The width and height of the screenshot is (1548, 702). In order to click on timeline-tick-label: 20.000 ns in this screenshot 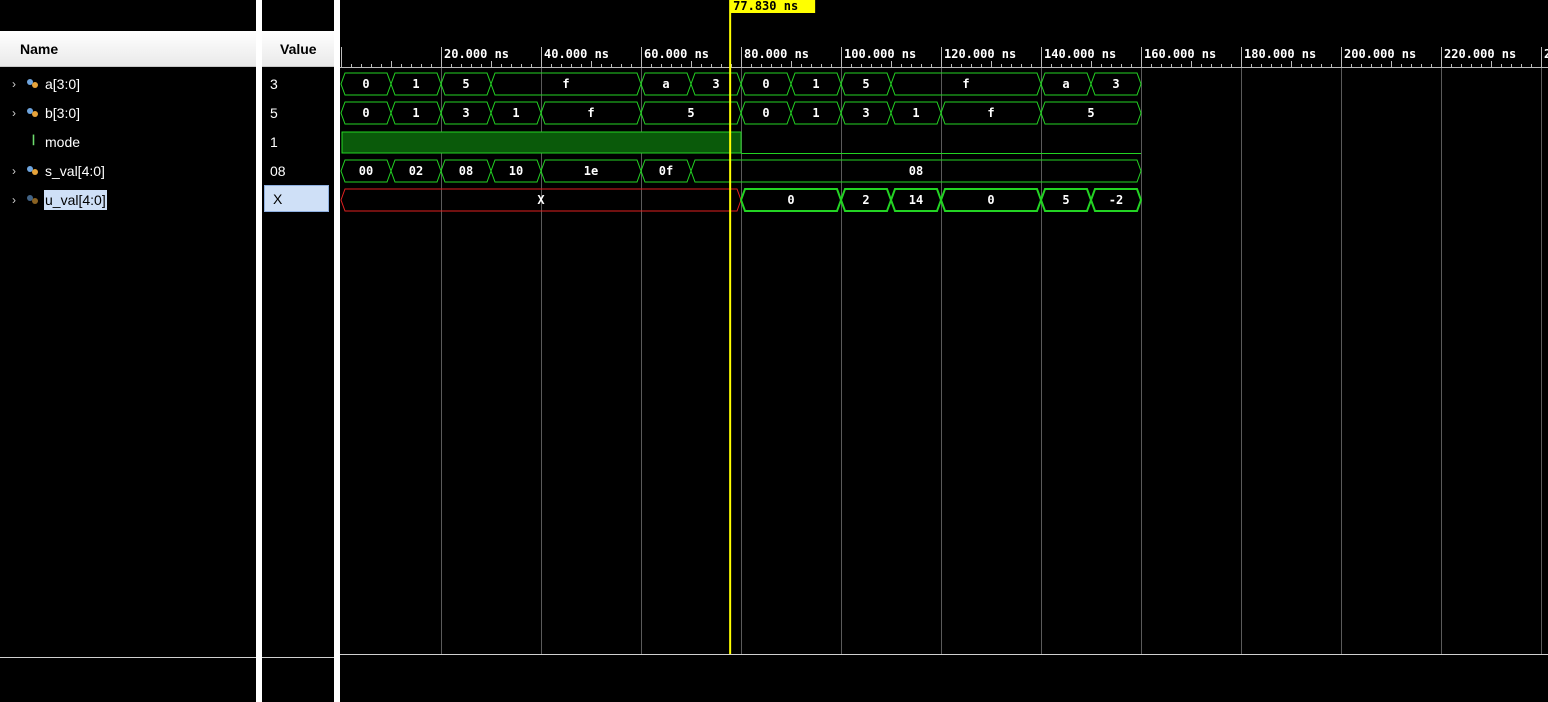, I will do `click(476, 54)`.